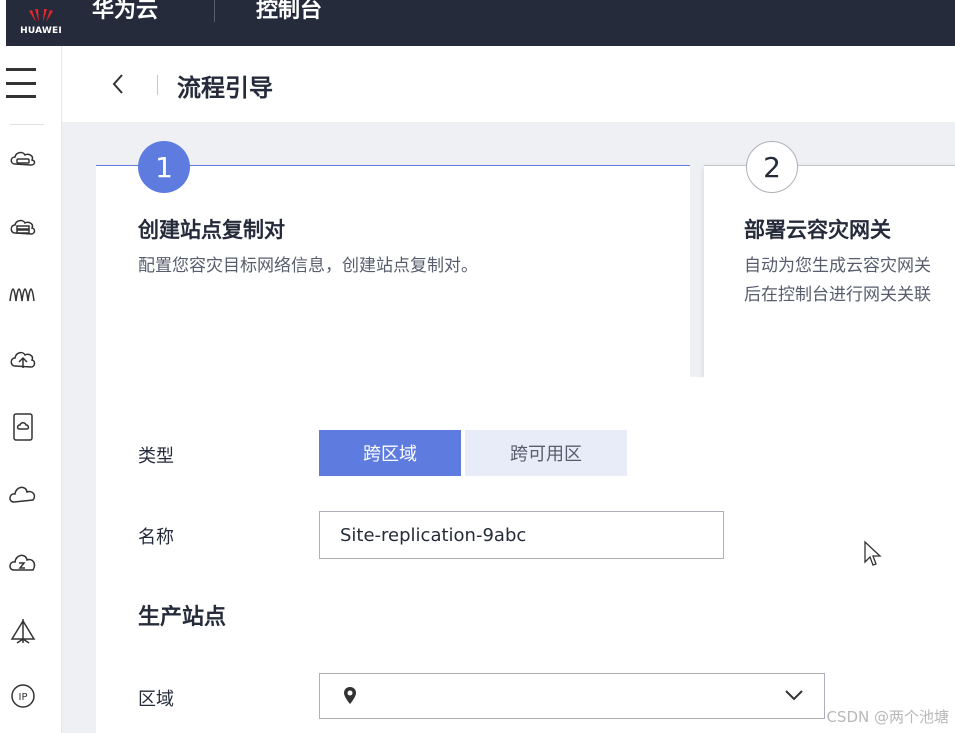  What do you see at coordinates (23, 159) in the screenshot?
I see `cloud-server-icon` at bounding box center [23, 159].